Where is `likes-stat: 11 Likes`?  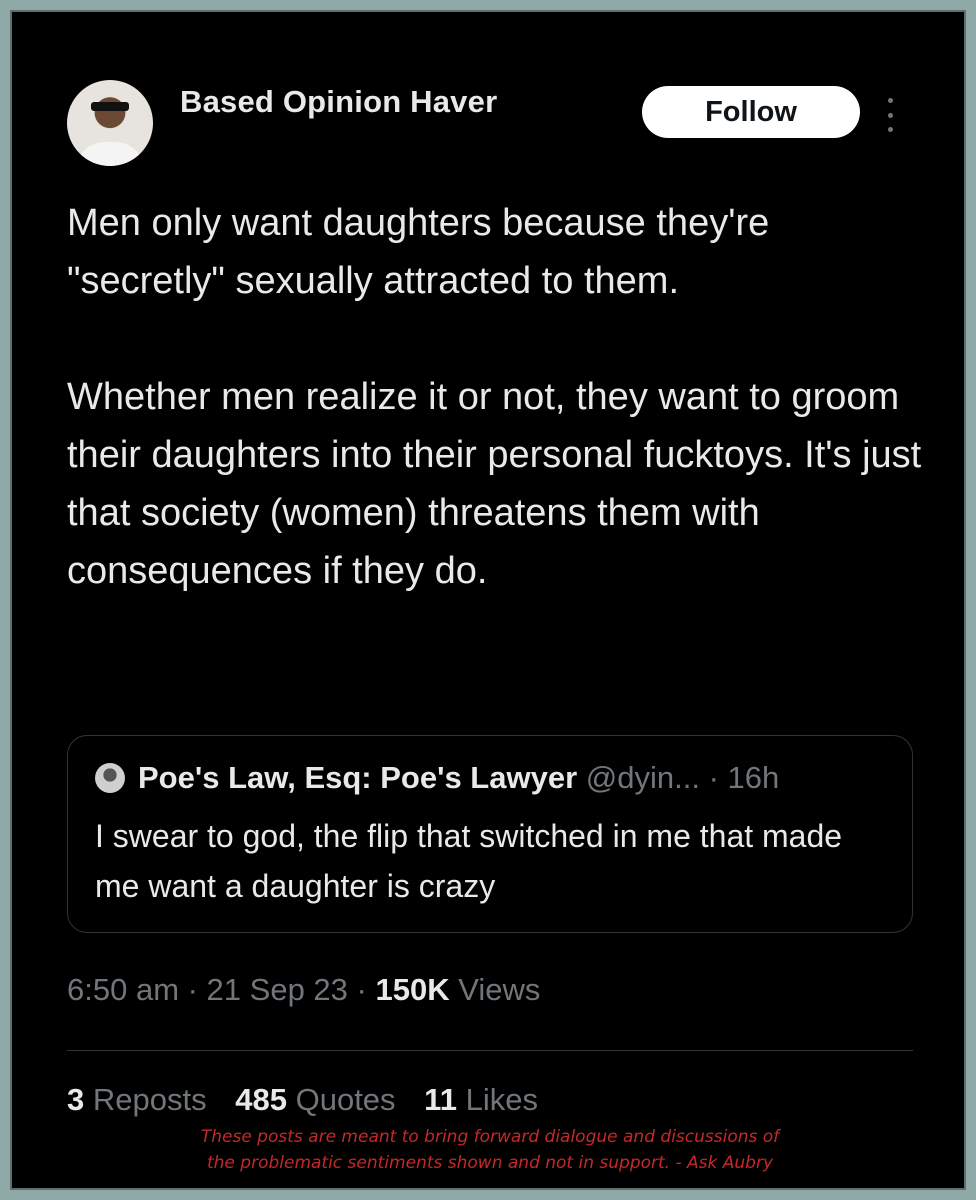 likes-stat: 11 Likes is located at coordinates (481, 1099).